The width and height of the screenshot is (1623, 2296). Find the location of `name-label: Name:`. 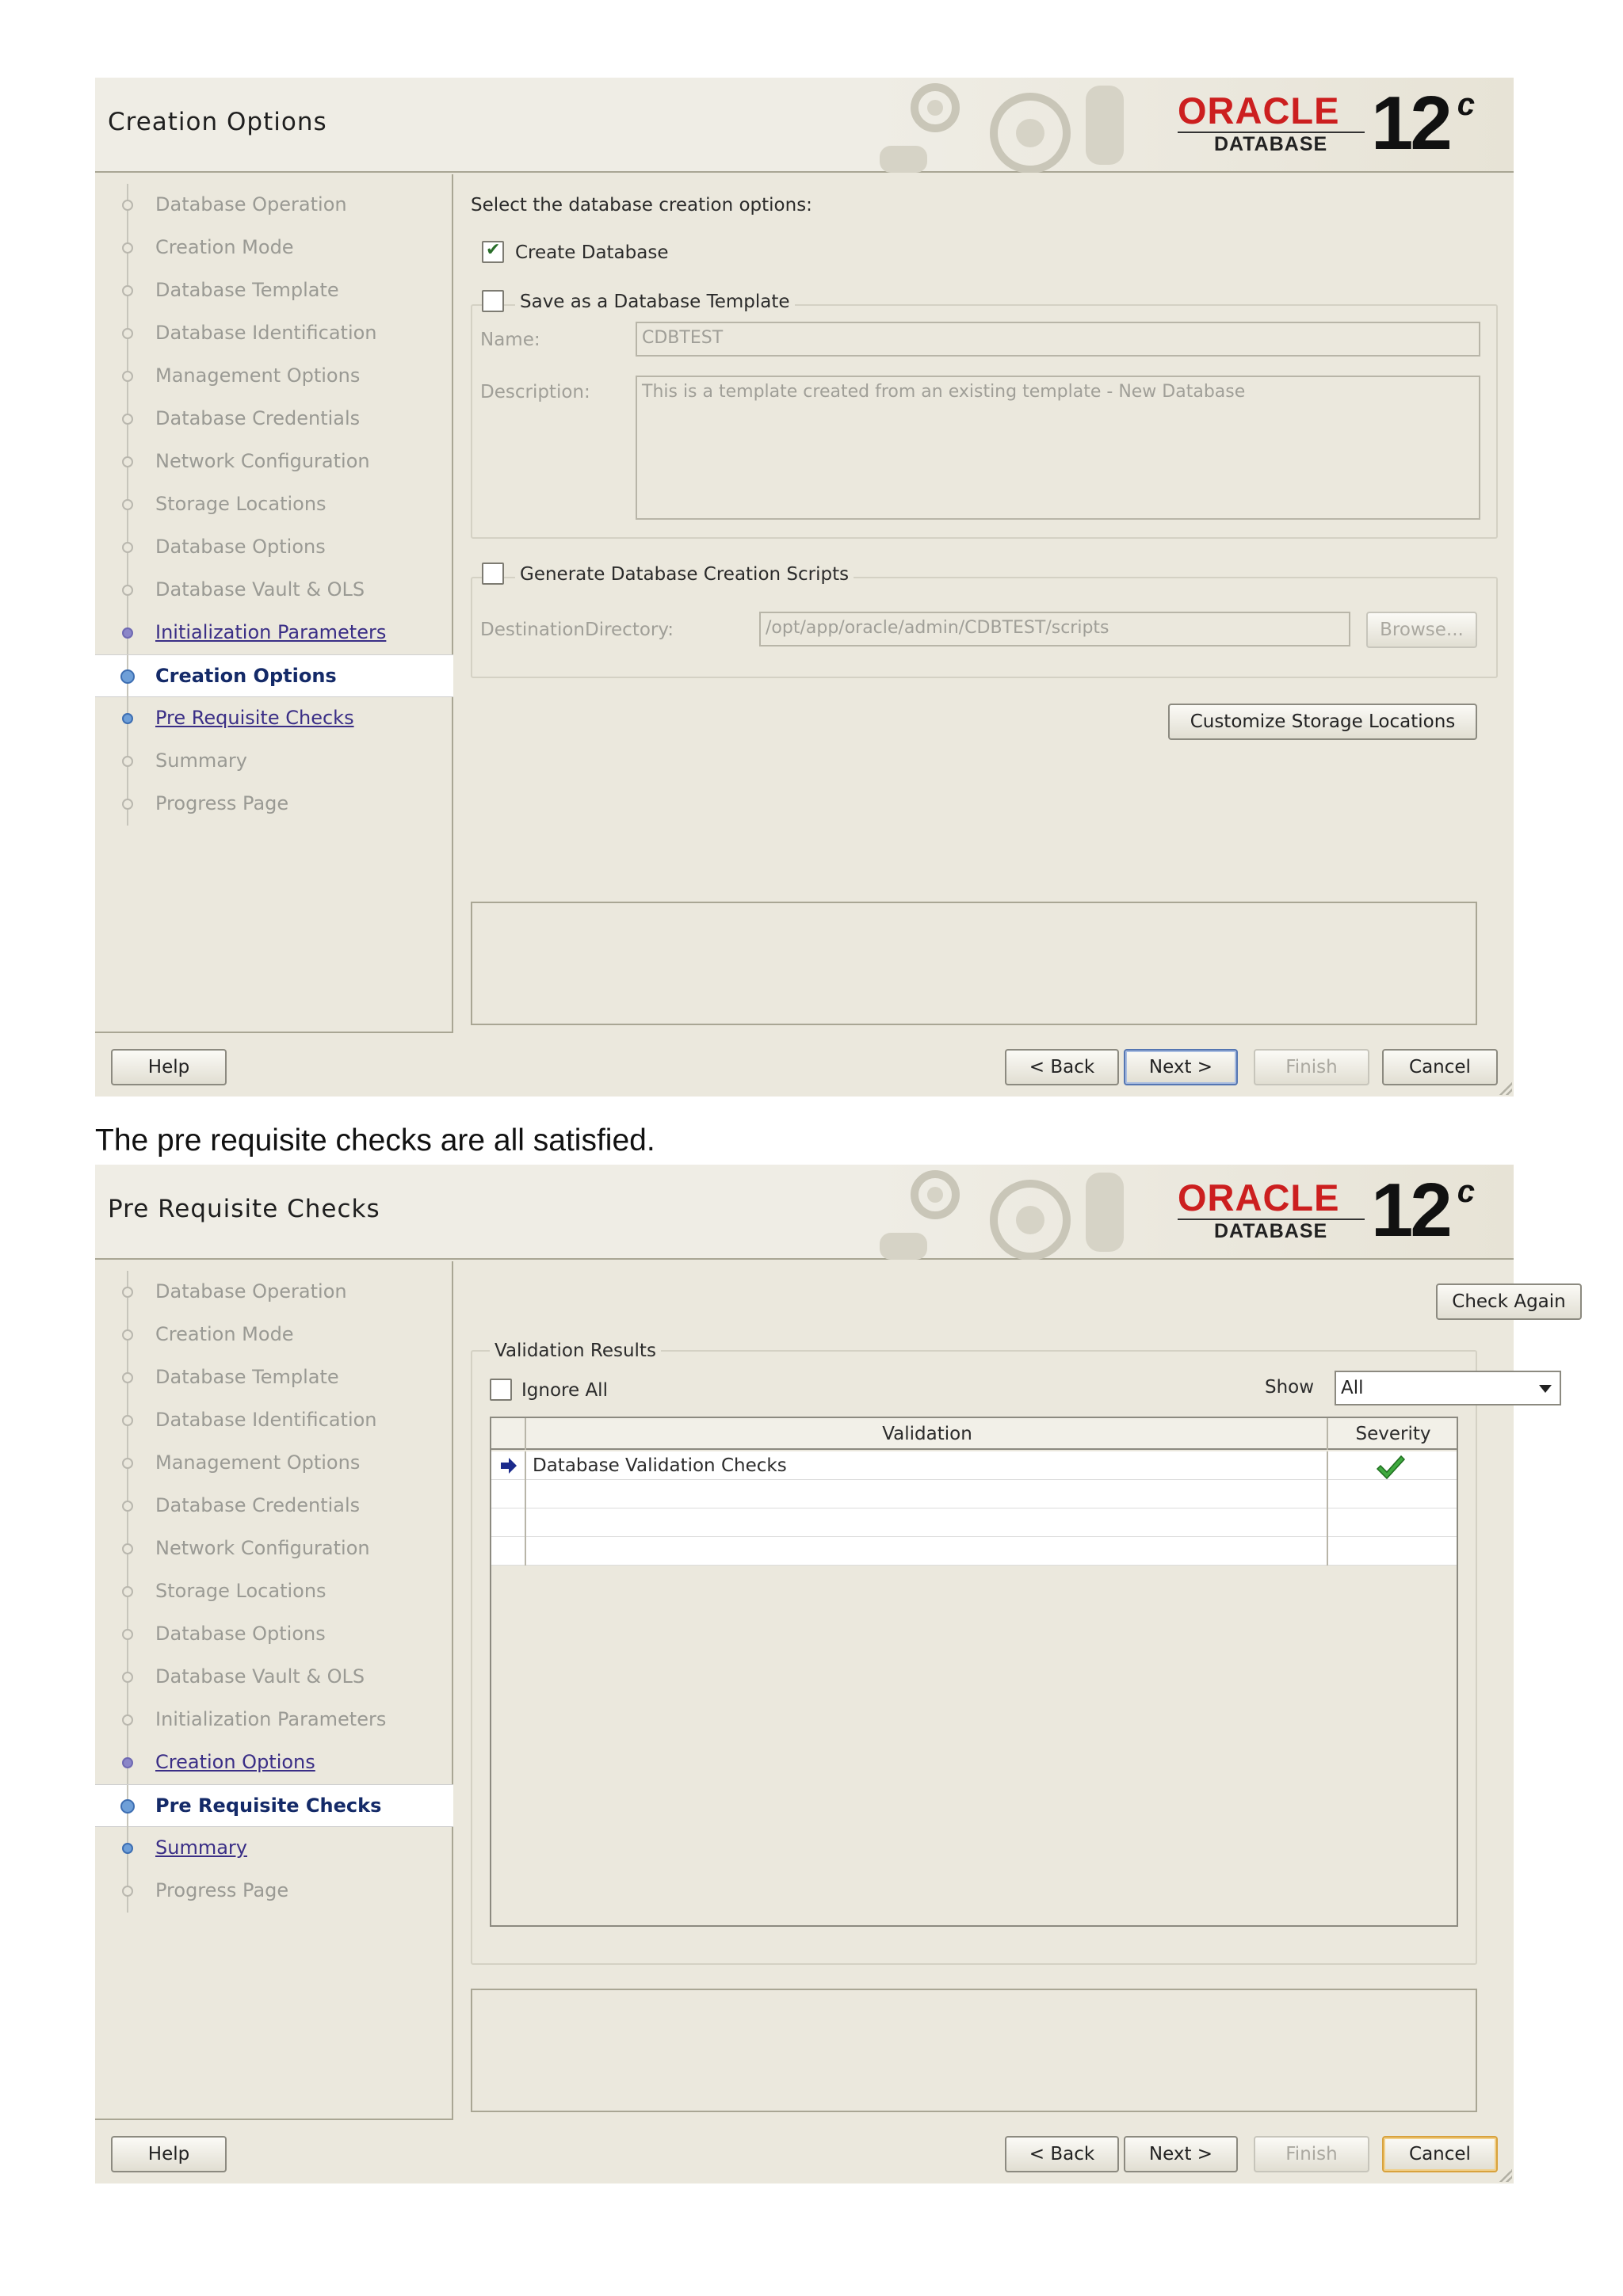

name-label: Name: is located at coordinates (510, 340).